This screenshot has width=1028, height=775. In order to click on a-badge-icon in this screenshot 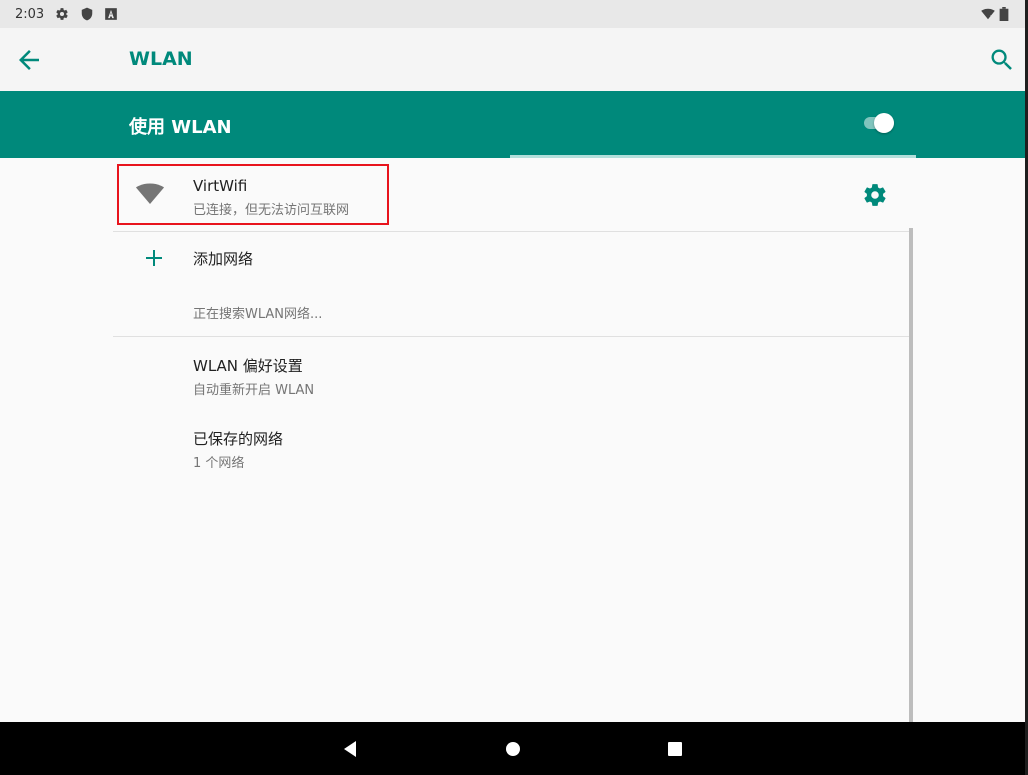, I will do `click(111, 14)`.